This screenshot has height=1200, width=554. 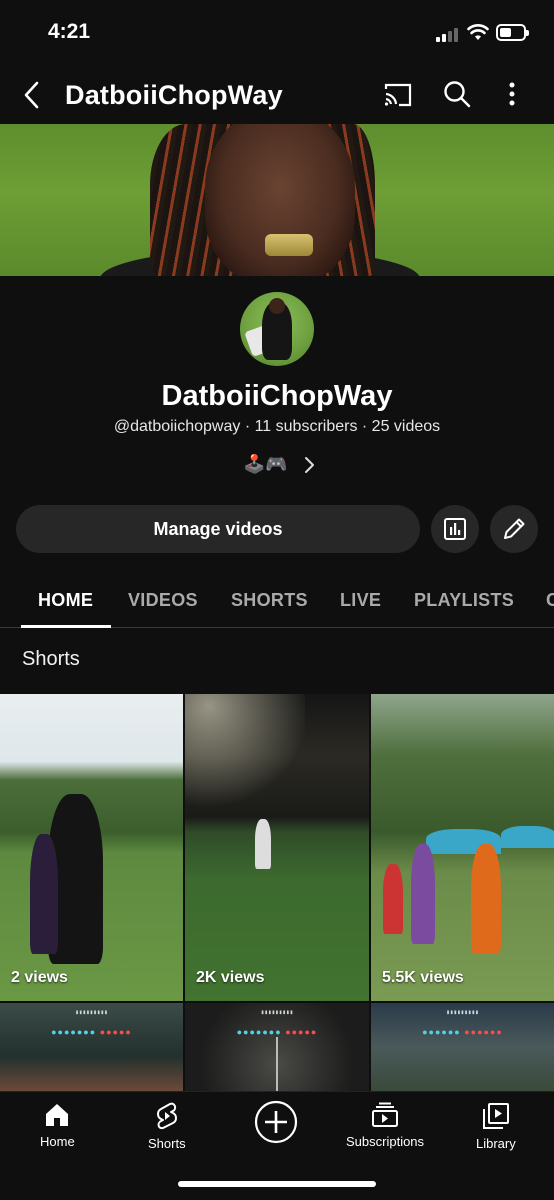 What do you see at coordinates (69, 31) in the screenshot?
I see `status-time: 4:21` at bounding box center [69, 31].